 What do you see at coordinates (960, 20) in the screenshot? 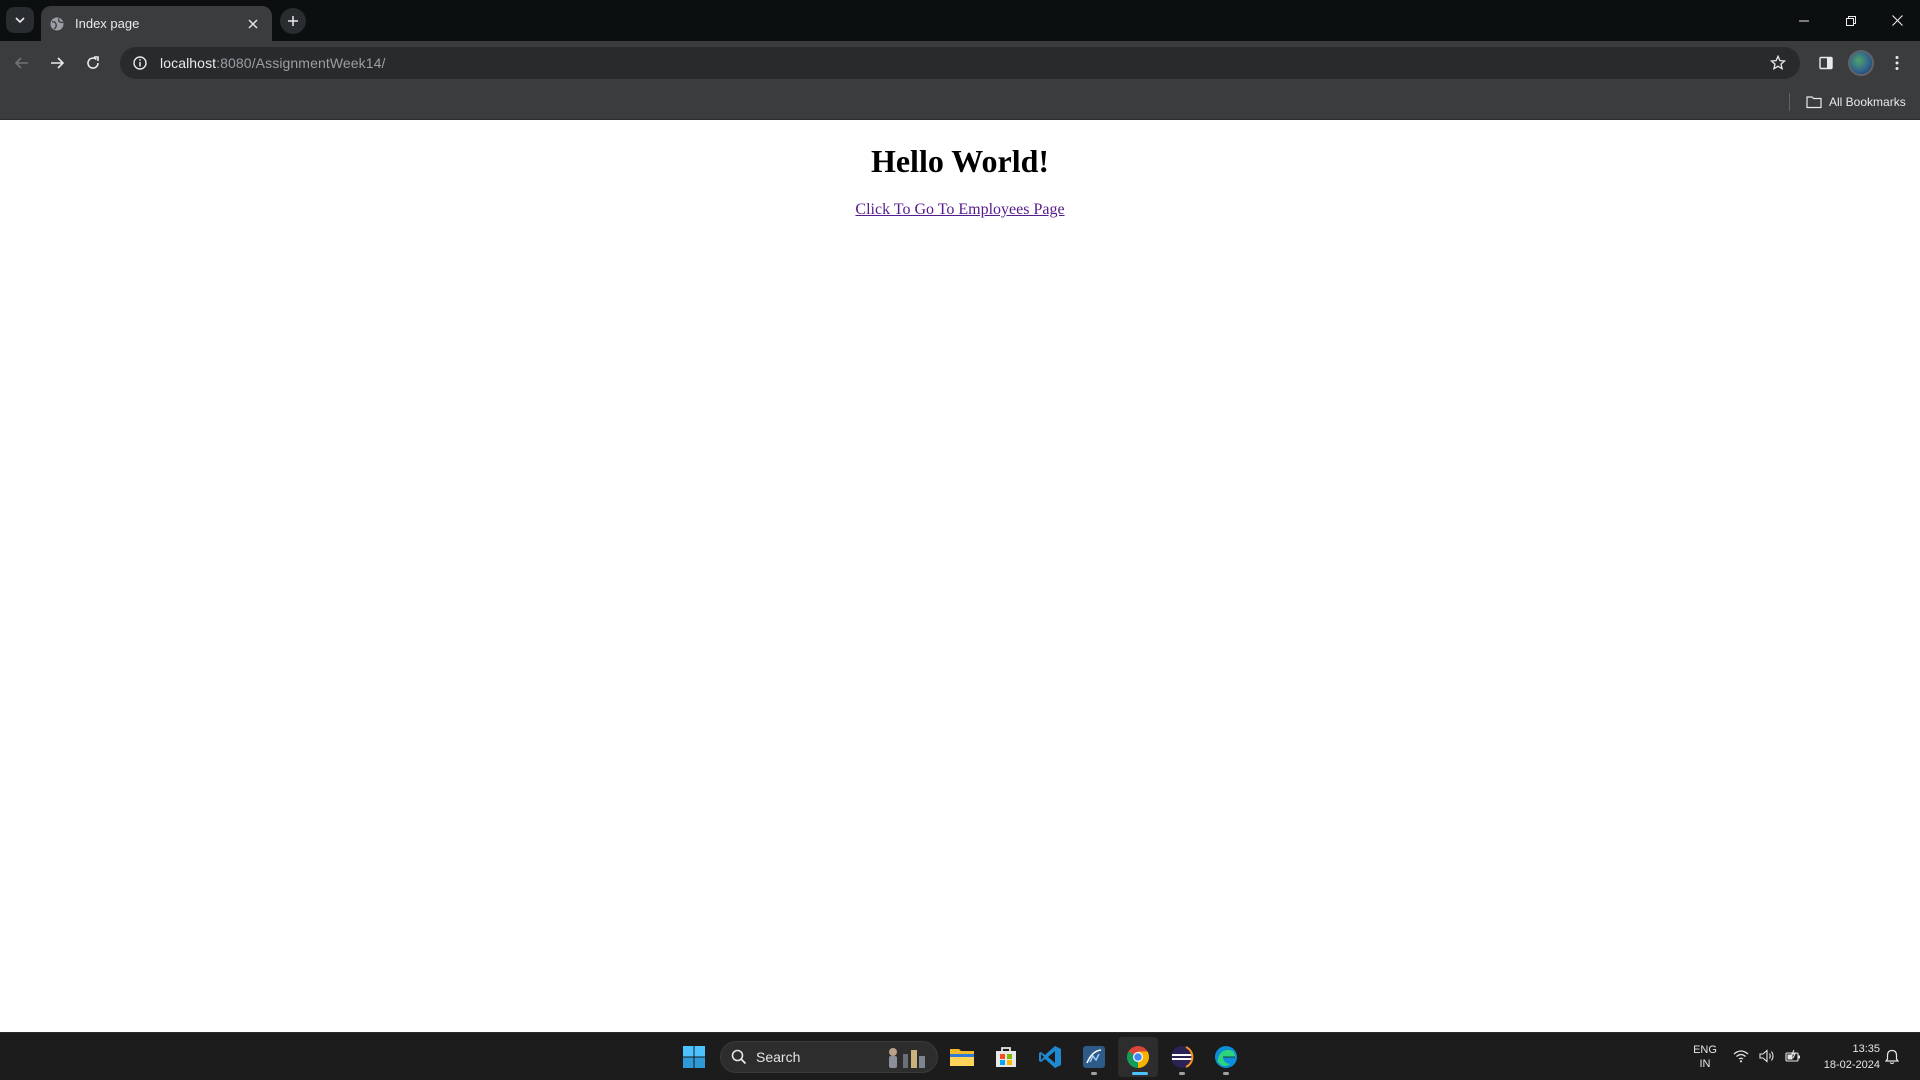
I see `tab-strip: Index page` at bounding box center [960, 20].